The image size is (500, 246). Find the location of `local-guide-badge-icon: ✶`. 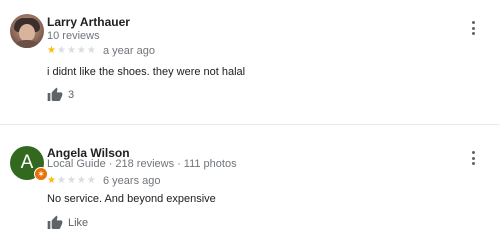

local-guide-badge-icon: ✶ is located at coordinates (41, 174).